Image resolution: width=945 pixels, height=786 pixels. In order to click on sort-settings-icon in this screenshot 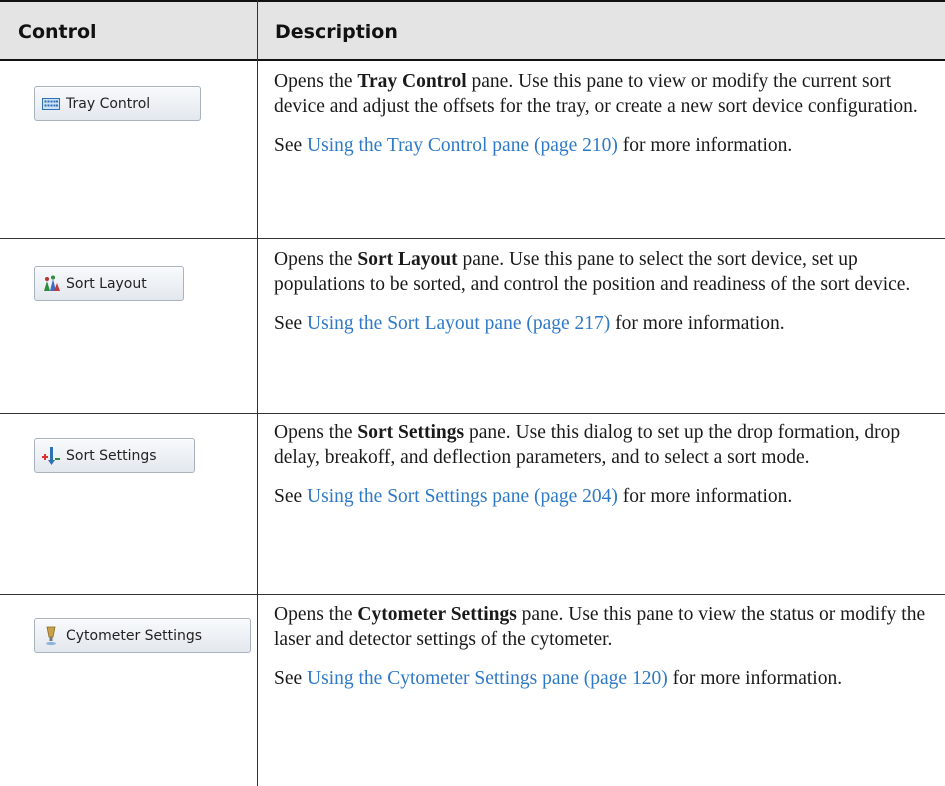, I will do `click(51, 456)`.